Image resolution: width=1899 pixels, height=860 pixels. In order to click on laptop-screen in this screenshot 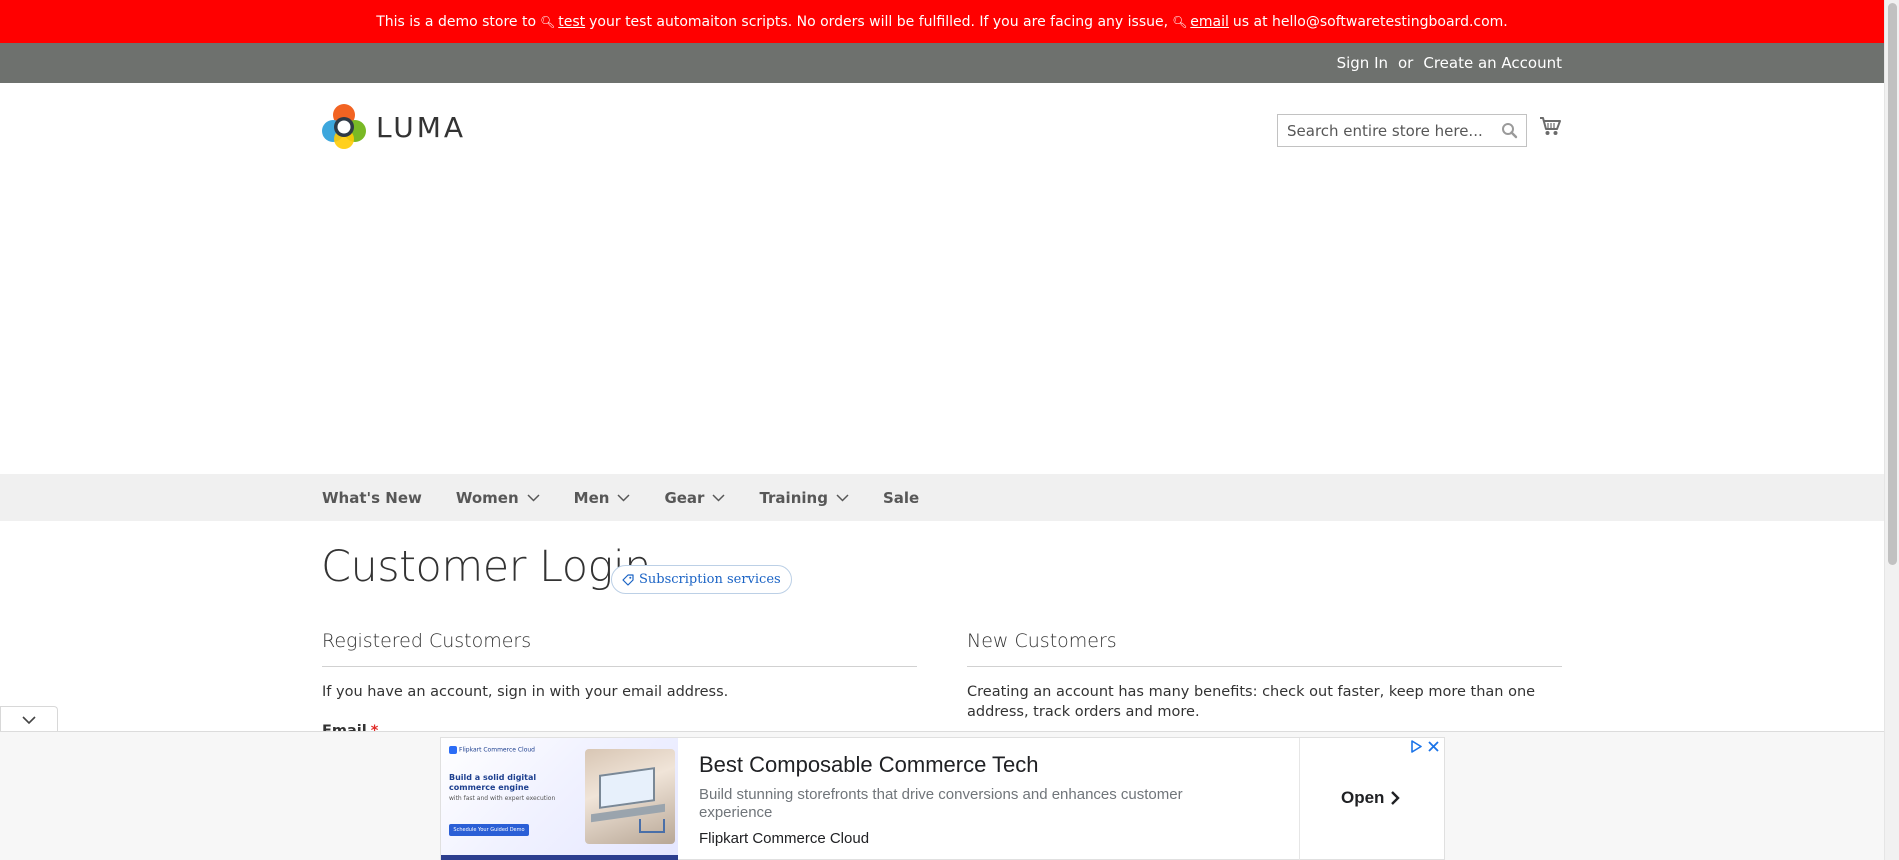, I will do `click(627, 788)`.